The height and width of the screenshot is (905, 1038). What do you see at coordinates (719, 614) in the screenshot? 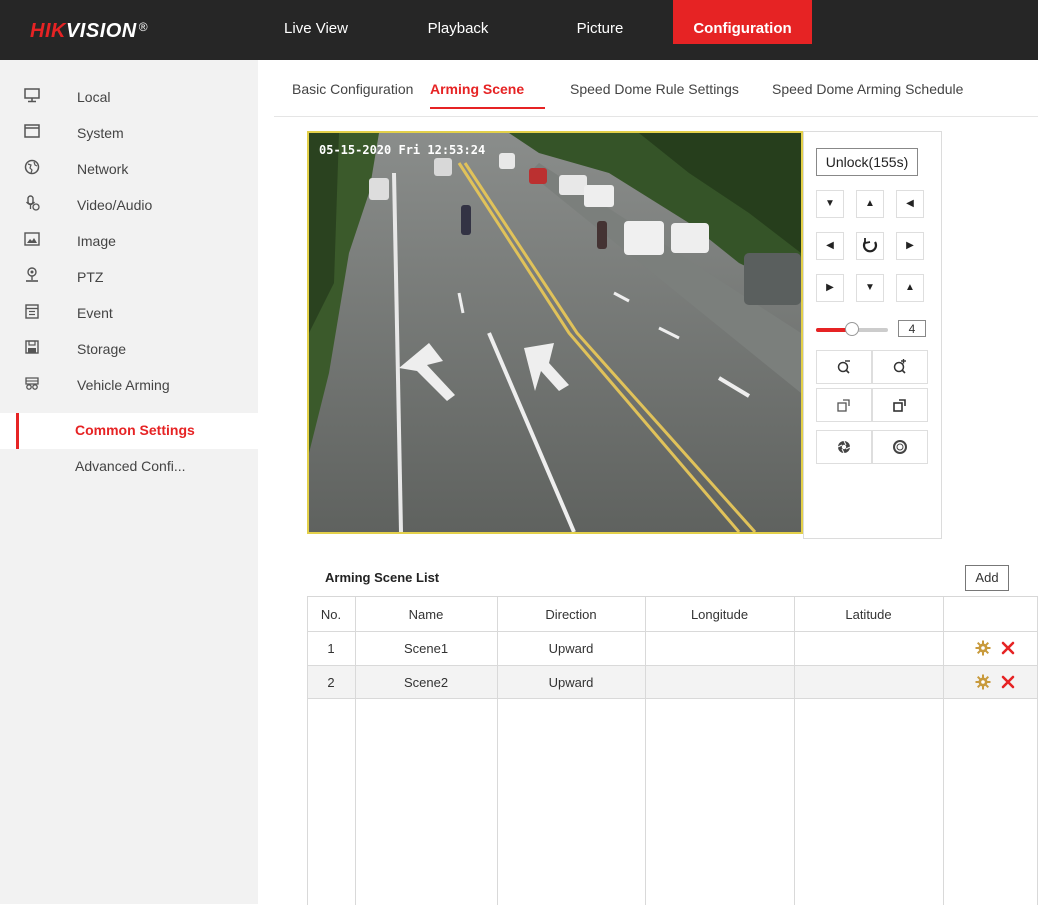
I see `header-longitude: Longitude` at bounding box center [719, 614].